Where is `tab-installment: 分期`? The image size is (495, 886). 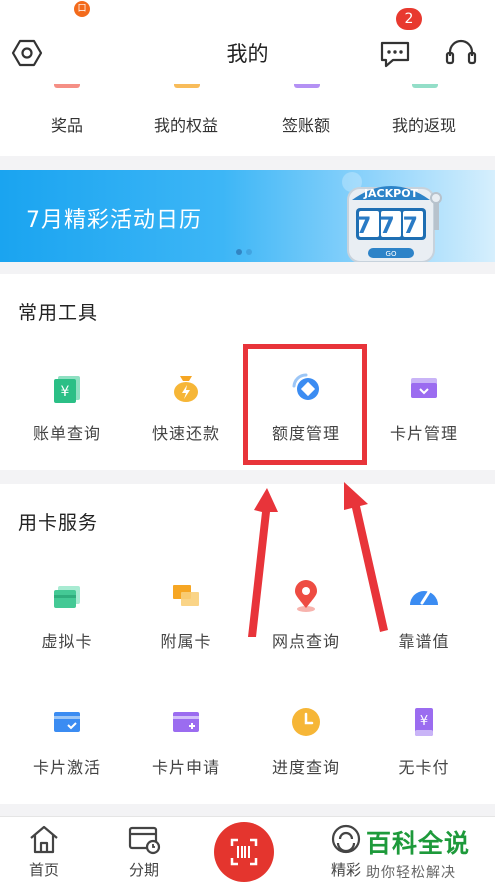
tab-installment: 分期 is located at coordinates (144, 851).